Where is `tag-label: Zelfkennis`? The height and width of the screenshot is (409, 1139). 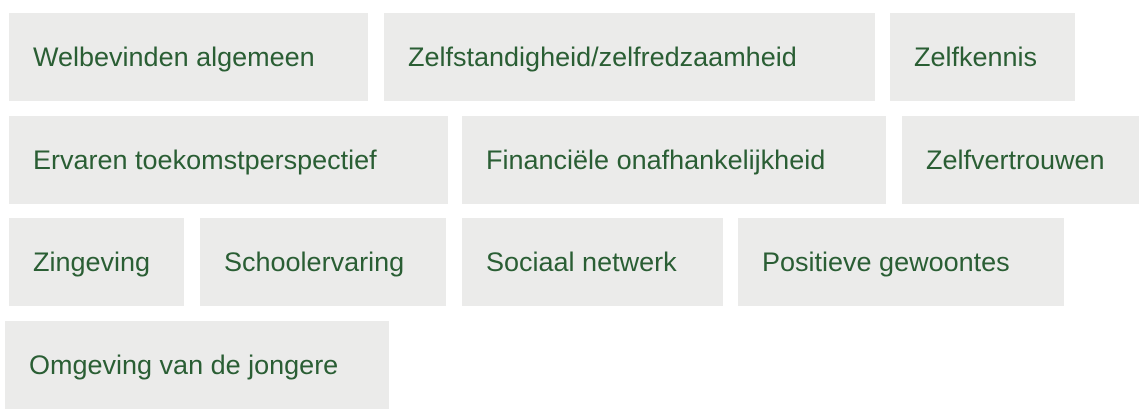 tag-label: Zelfkennis is located at coordinates (976, 57).